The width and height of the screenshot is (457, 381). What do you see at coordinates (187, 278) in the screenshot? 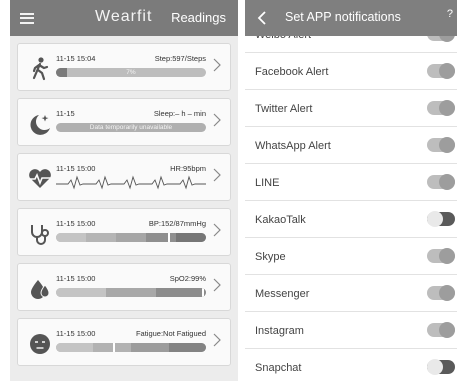
I see `spo2-value: SpO2:99%` at bounding box center [187, 278].